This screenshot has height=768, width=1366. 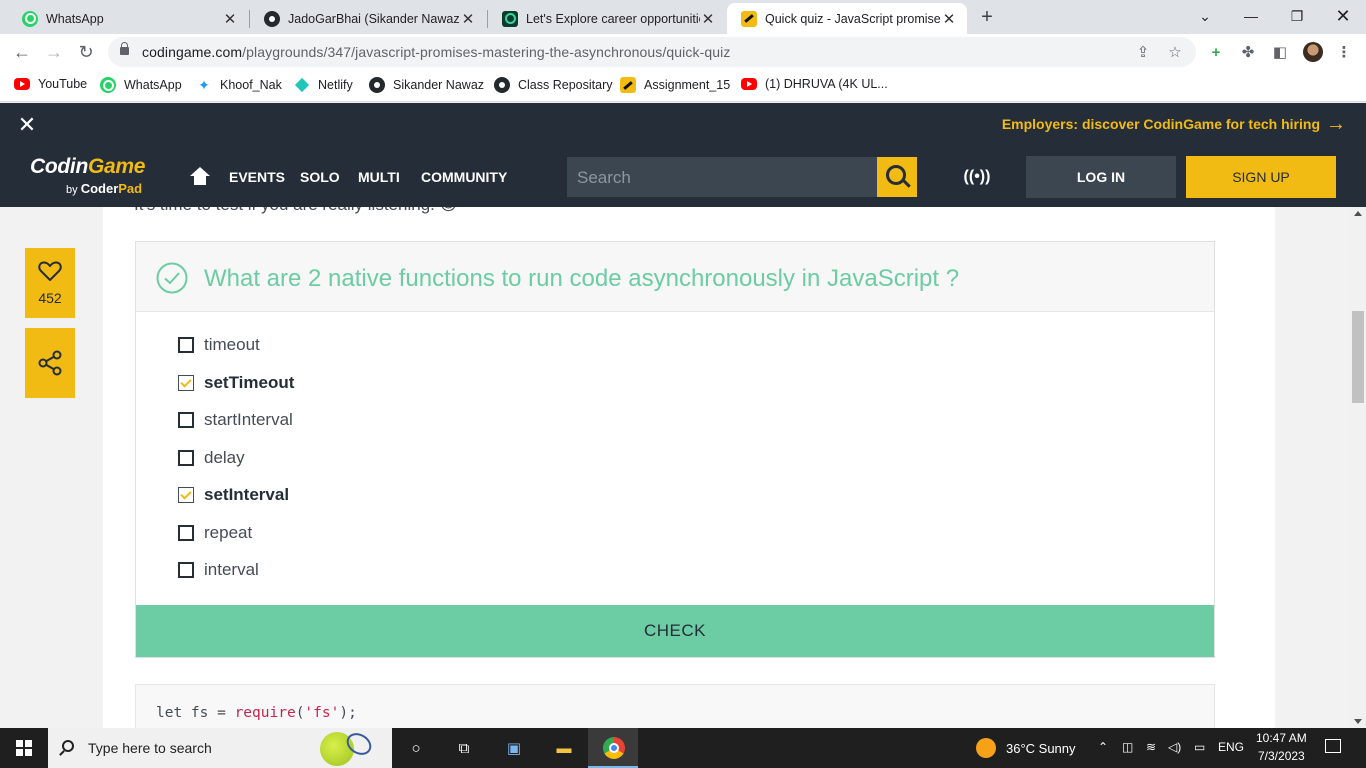 What do you see at coordinates (50, 363) in the screenshot?
I see `share-button` at bounding box center [50, 363].